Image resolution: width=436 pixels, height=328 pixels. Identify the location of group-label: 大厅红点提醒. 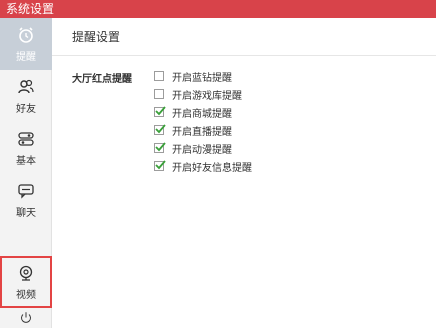
(102, 79).